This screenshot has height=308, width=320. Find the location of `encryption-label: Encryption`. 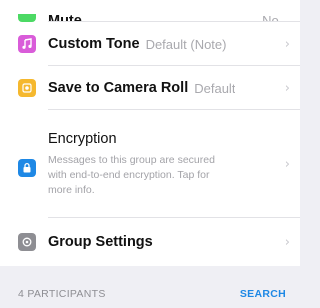

encryption-label: Encryption is located at coordinates (82, 138).